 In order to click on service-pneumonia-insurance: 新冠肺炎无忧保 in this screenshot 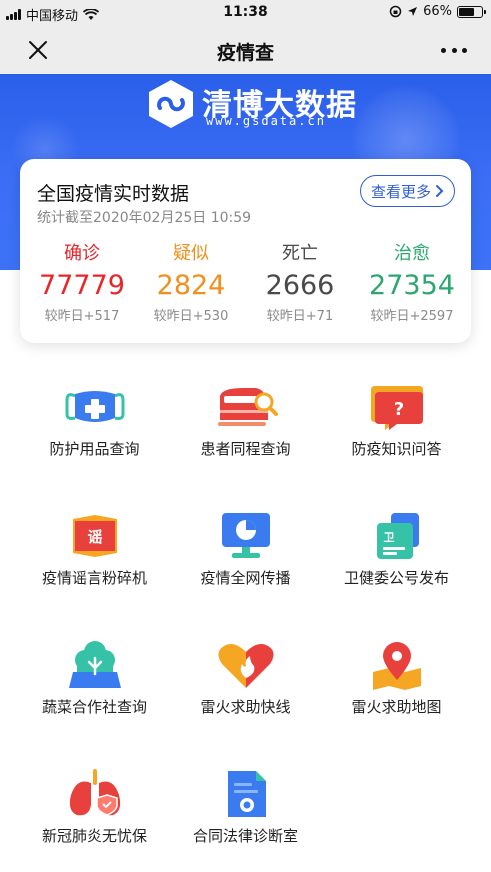, I will do `click(94, 814)`.